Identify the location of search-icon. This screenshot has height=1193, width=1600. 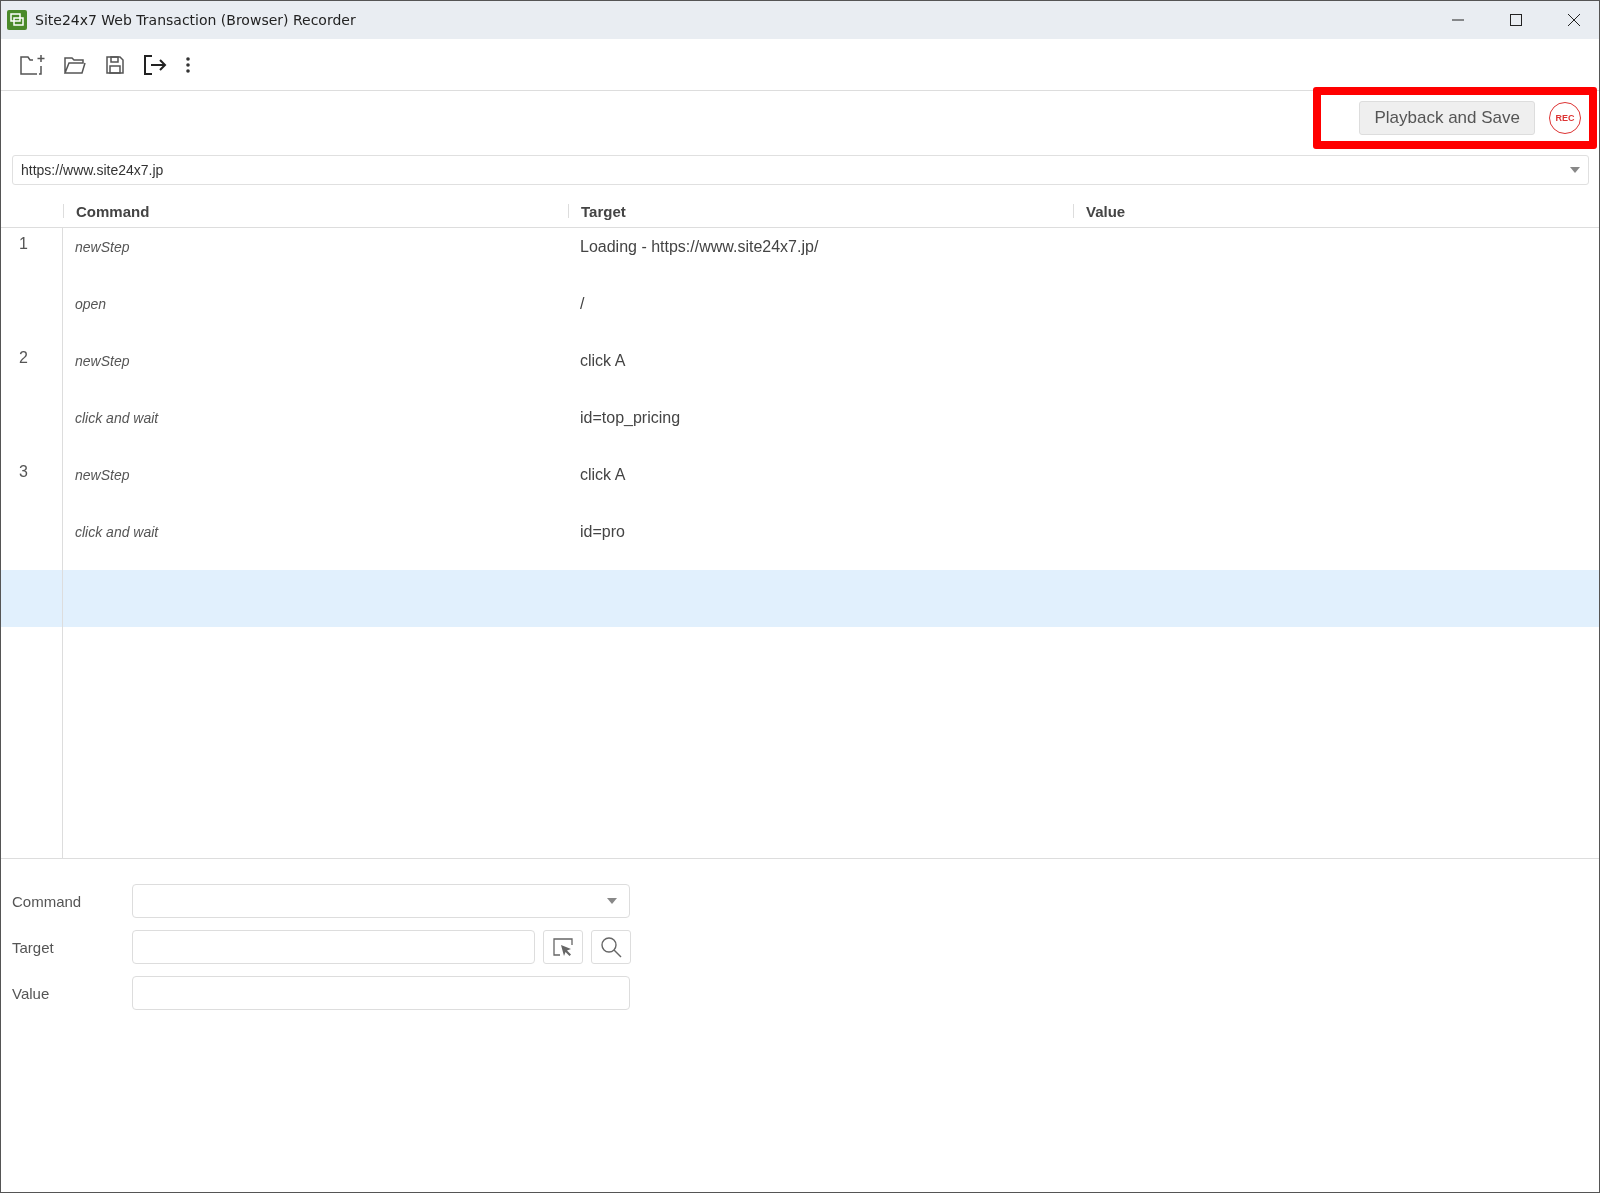
(611, 947).